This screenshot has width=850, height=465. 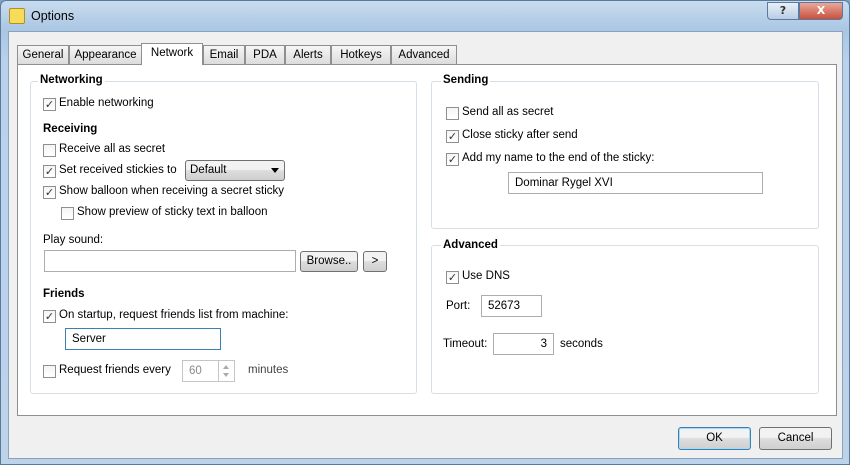 I want to click on tab-email: Email, so click(x=224, y=54).